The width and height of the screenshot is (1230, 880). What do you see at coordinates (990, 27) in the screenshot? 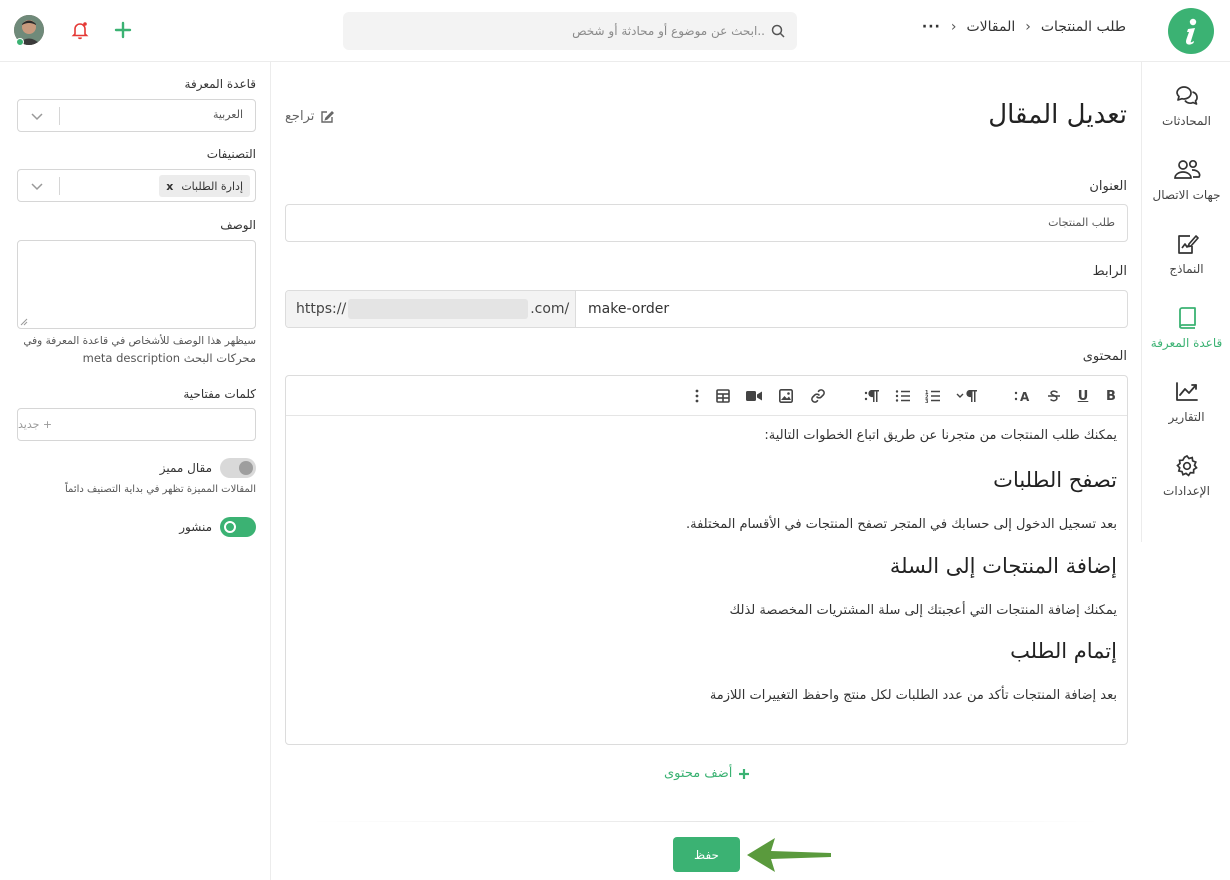
I see `breadcrumb-articles: المقالات` at bounding box center [990, 27].